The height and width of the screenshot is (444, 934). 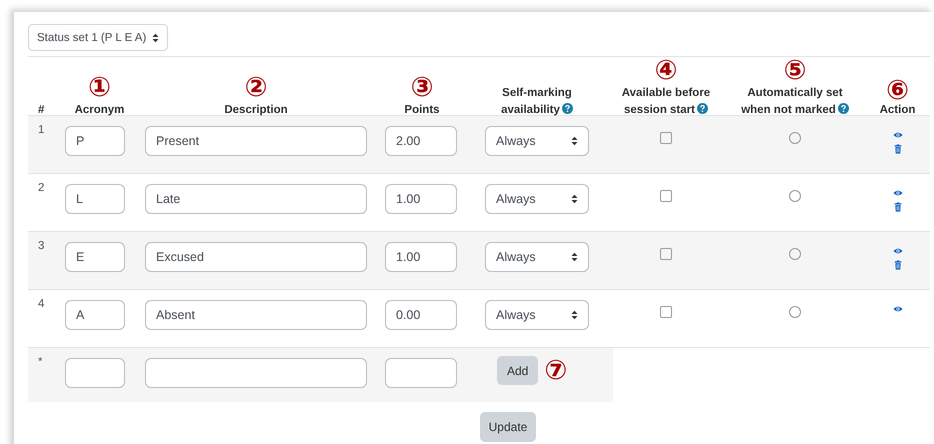 I want to click on points-field: 0.00, so click(x=421, y=315).